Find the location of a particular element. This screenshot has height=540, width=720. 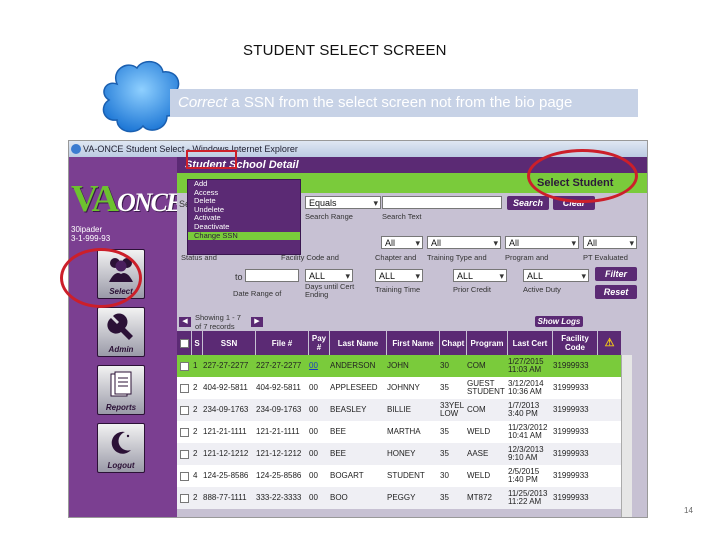

nav-logout-button: Logout is located at coordinates (121, 448).